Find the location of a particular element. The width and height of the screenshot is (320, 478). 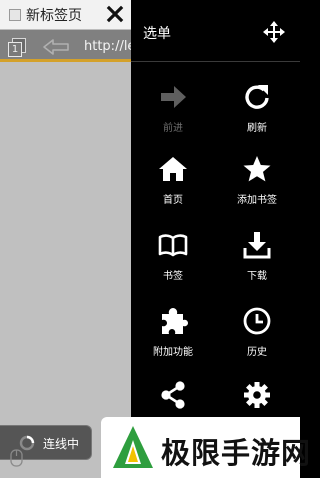

site-logo-icon is located at coordinates (133, 447).